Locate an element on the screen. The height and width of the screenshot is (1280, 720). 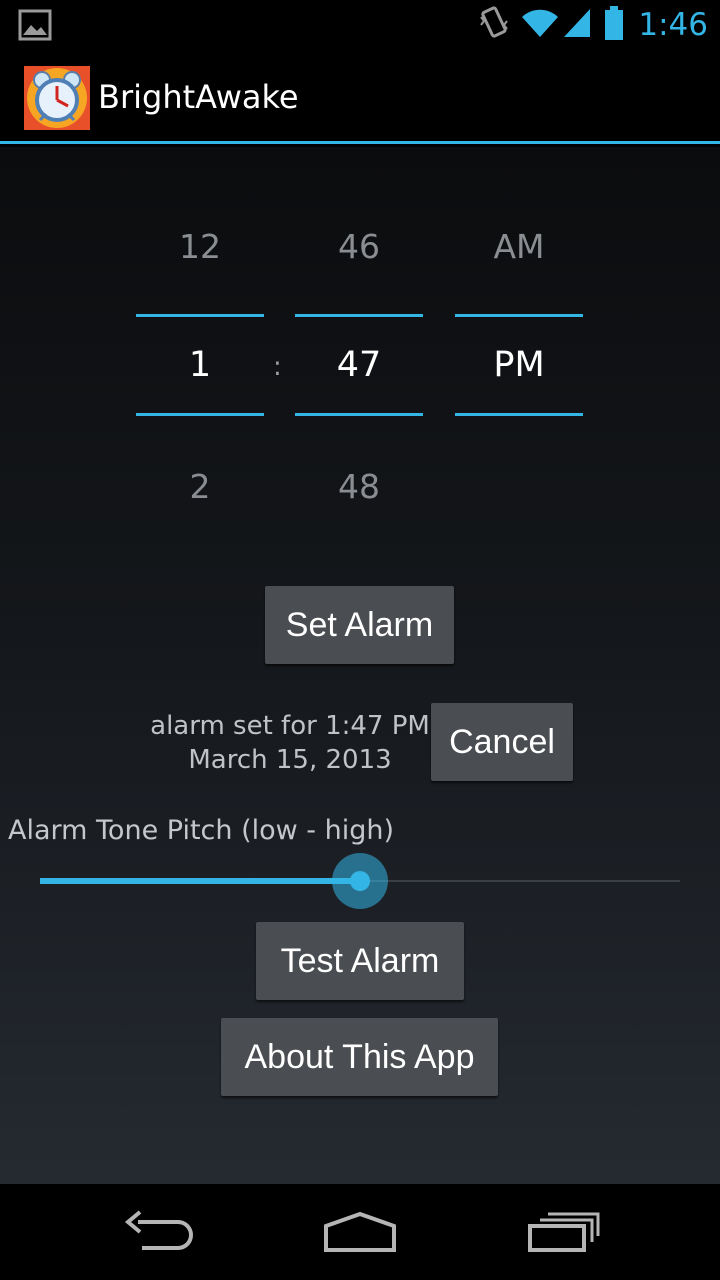
alarm-clock-app-icon is located at coordinates (57, 98).